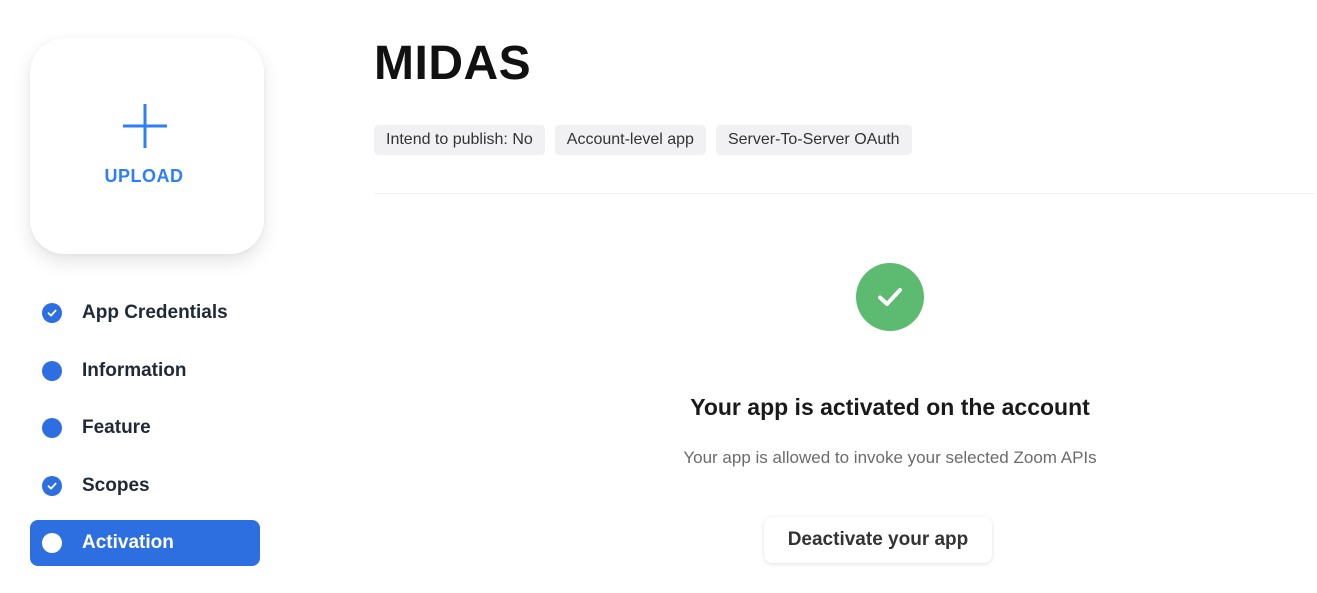  What do you see at coordinates (453, 63) in the screenshot?
I see `page-title: MIDAS` at bounding box center [453, 63].